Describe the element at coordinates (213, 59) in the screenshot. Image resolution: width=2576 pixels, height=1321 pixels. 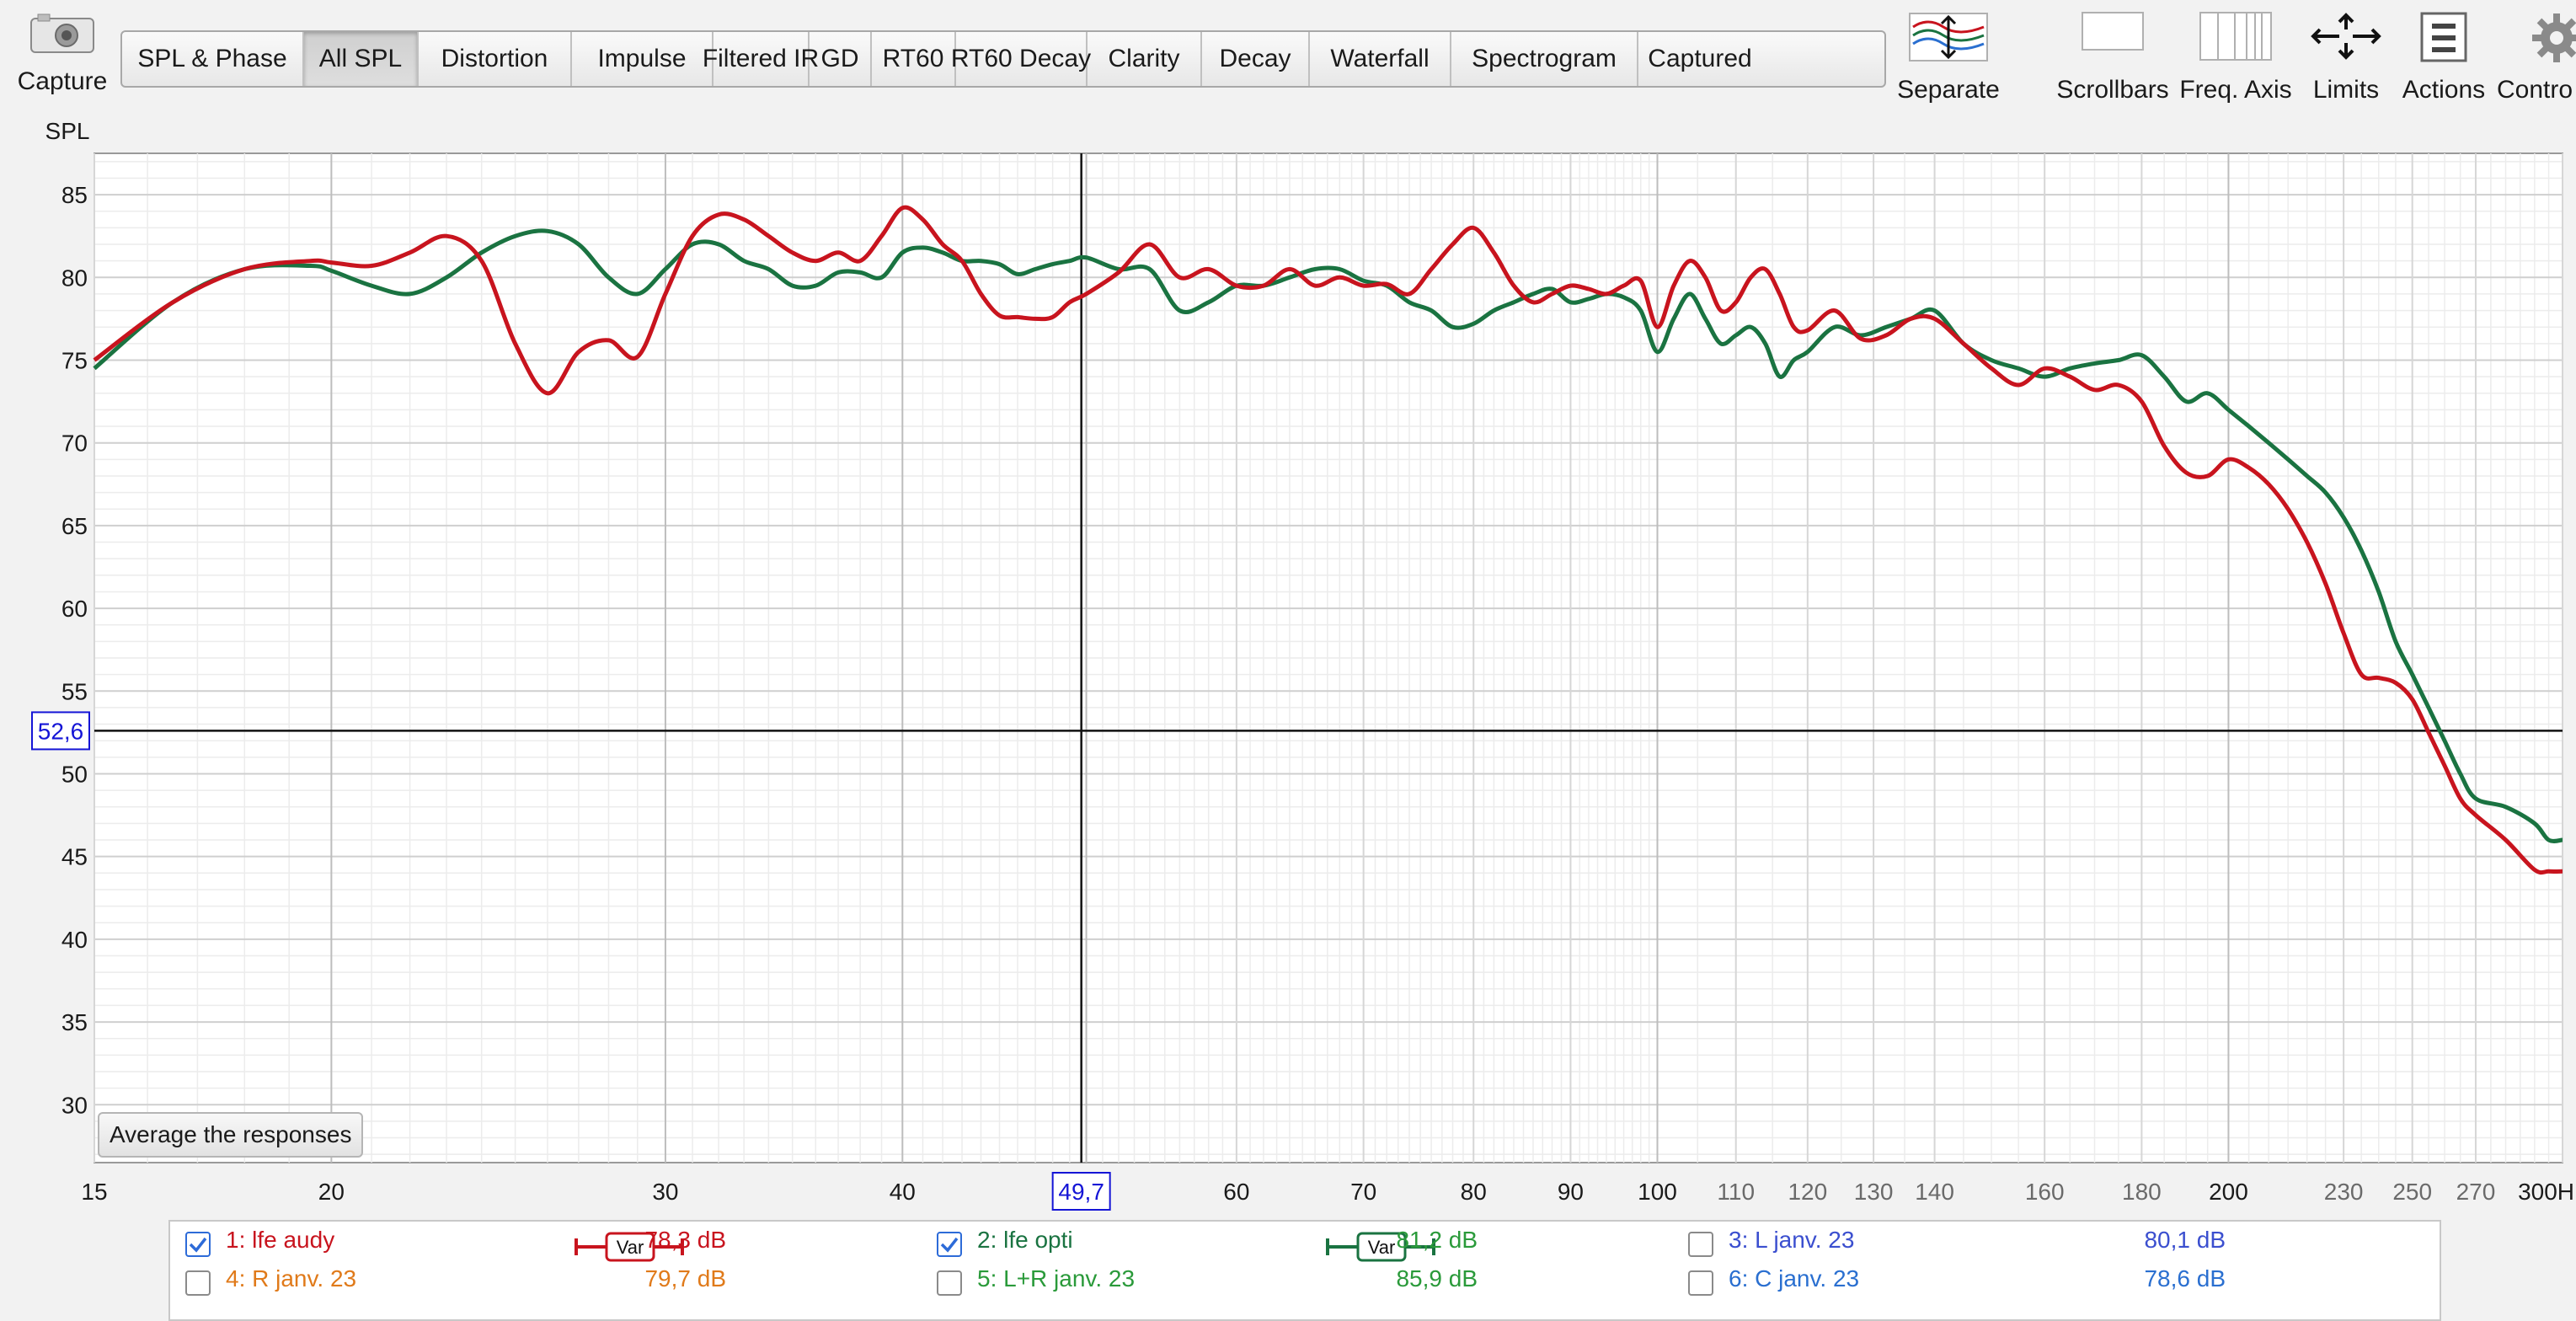
I see `tab-spl-phase: SPL & Phase` at that location.